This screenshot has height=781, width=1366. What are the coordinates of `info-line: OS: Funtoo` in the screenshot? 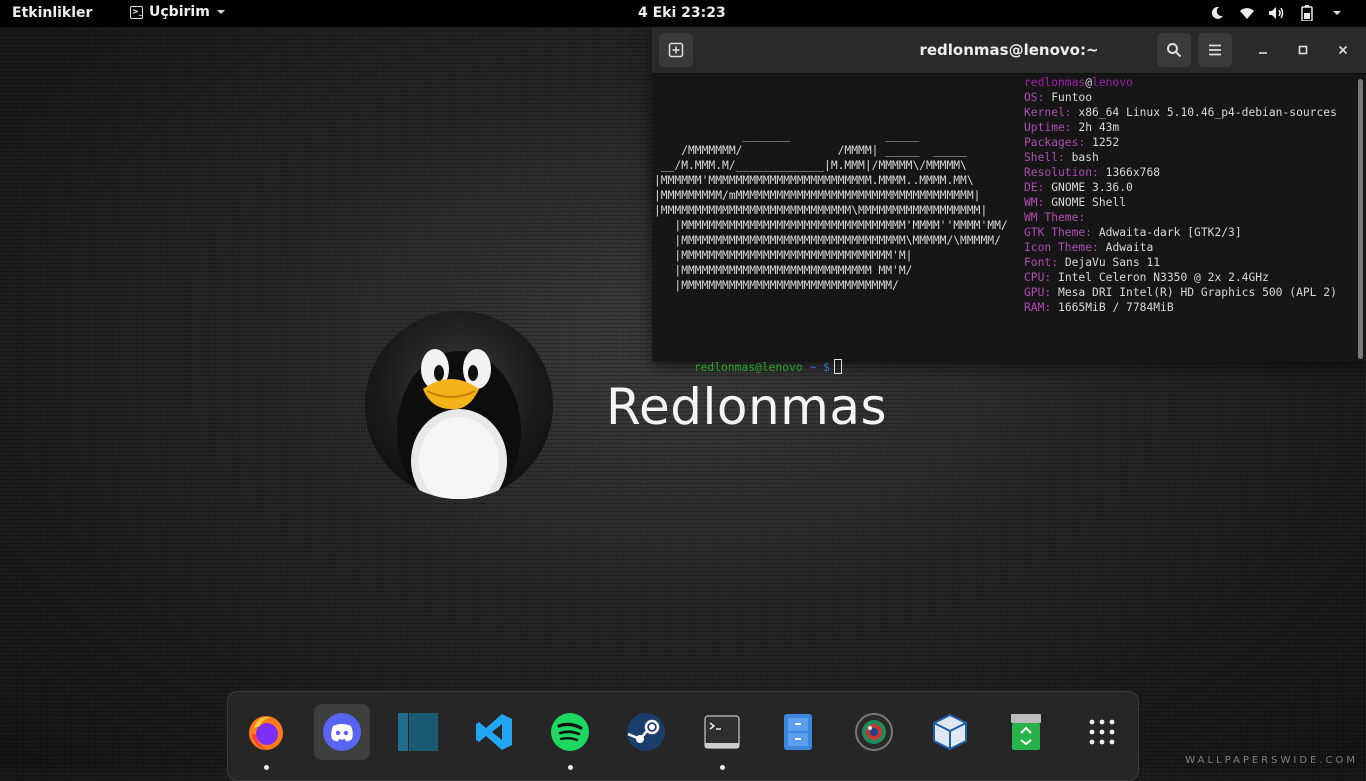 It's located at (1058, 97).